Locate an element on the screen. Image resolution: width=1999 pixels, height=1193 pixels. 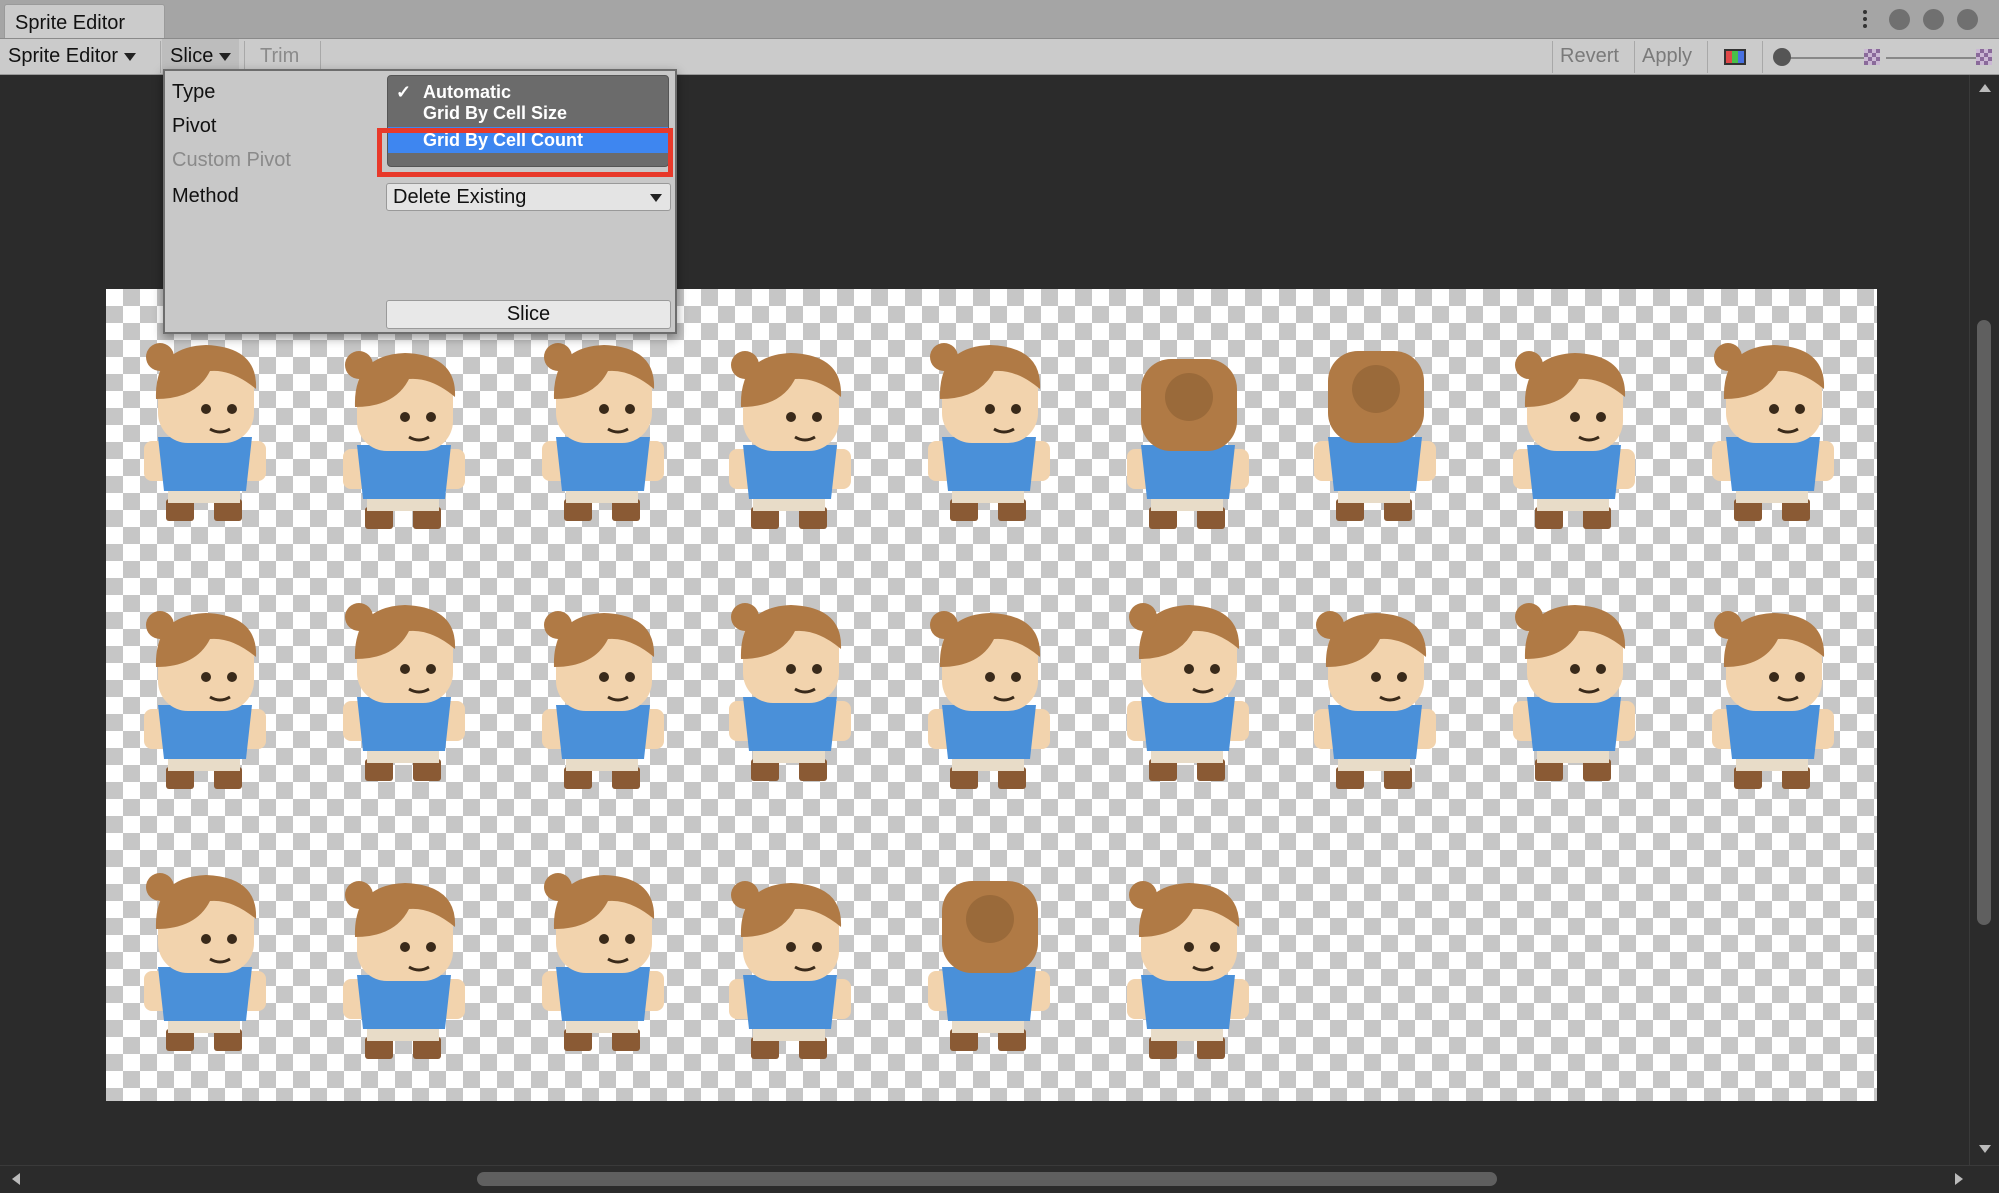
color-channel-toggle-icon is located at coordinates (1735, 57).